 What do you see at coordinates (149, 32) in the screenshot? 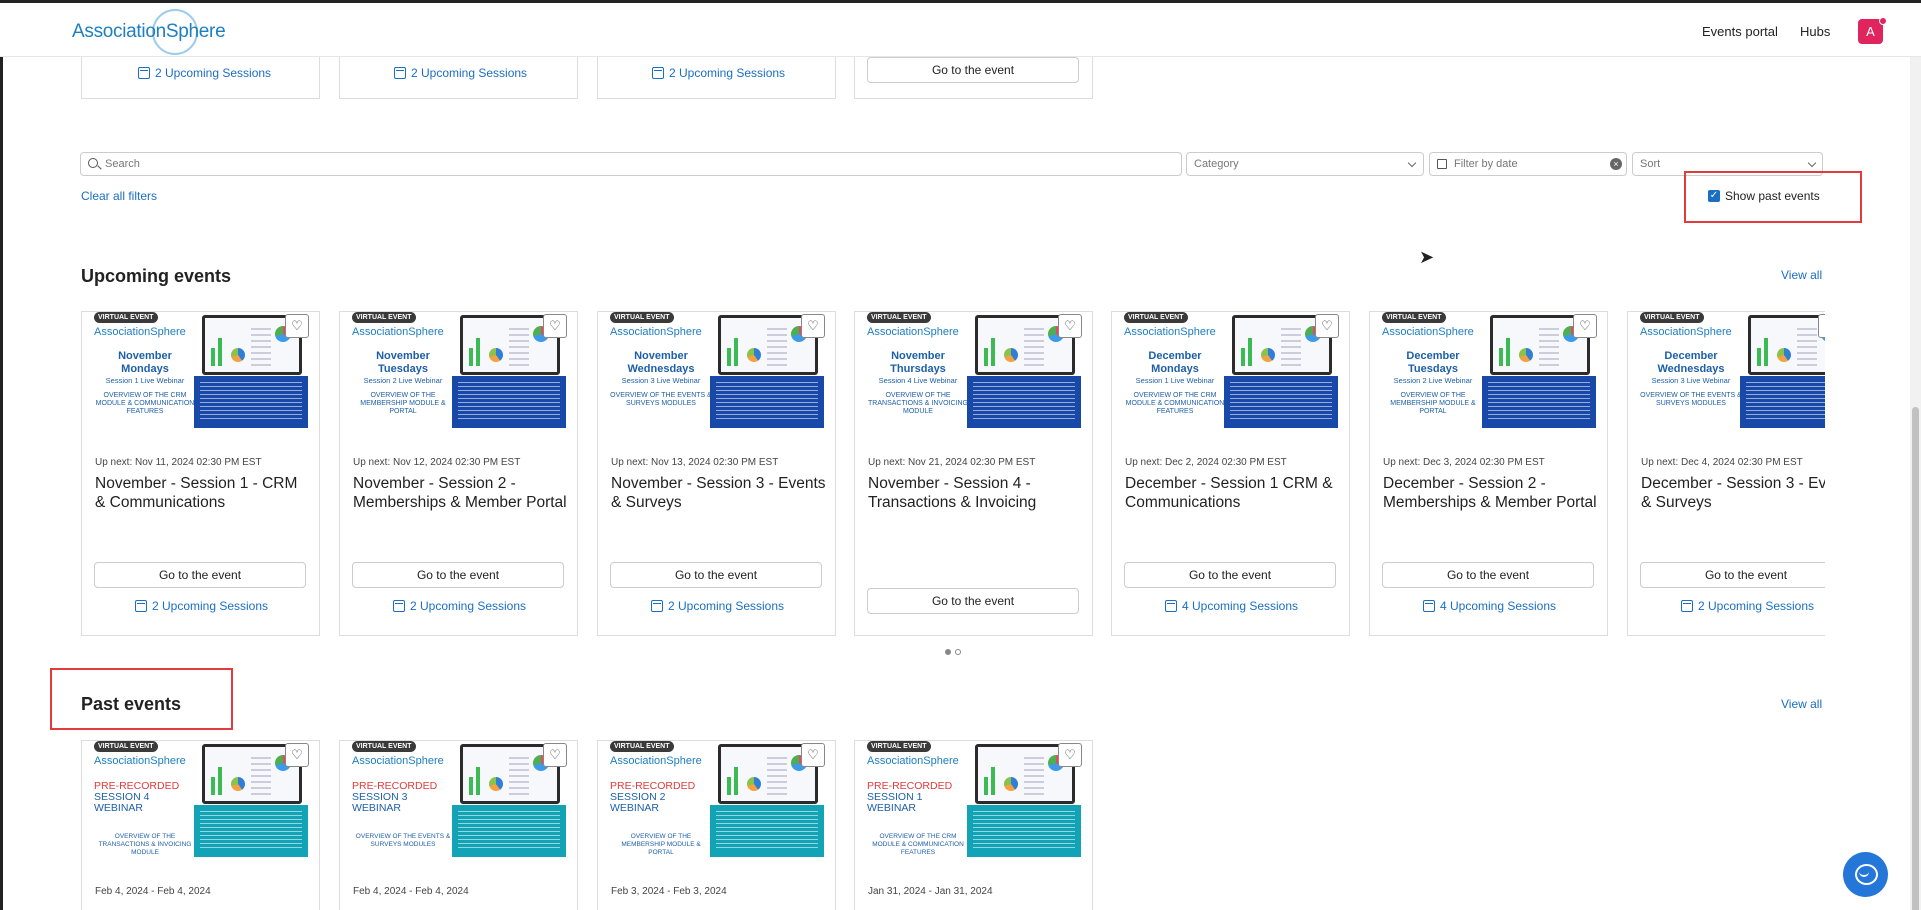
I see `association-sphere-logo: AssociationSphere` at bounding box center [149, 32].